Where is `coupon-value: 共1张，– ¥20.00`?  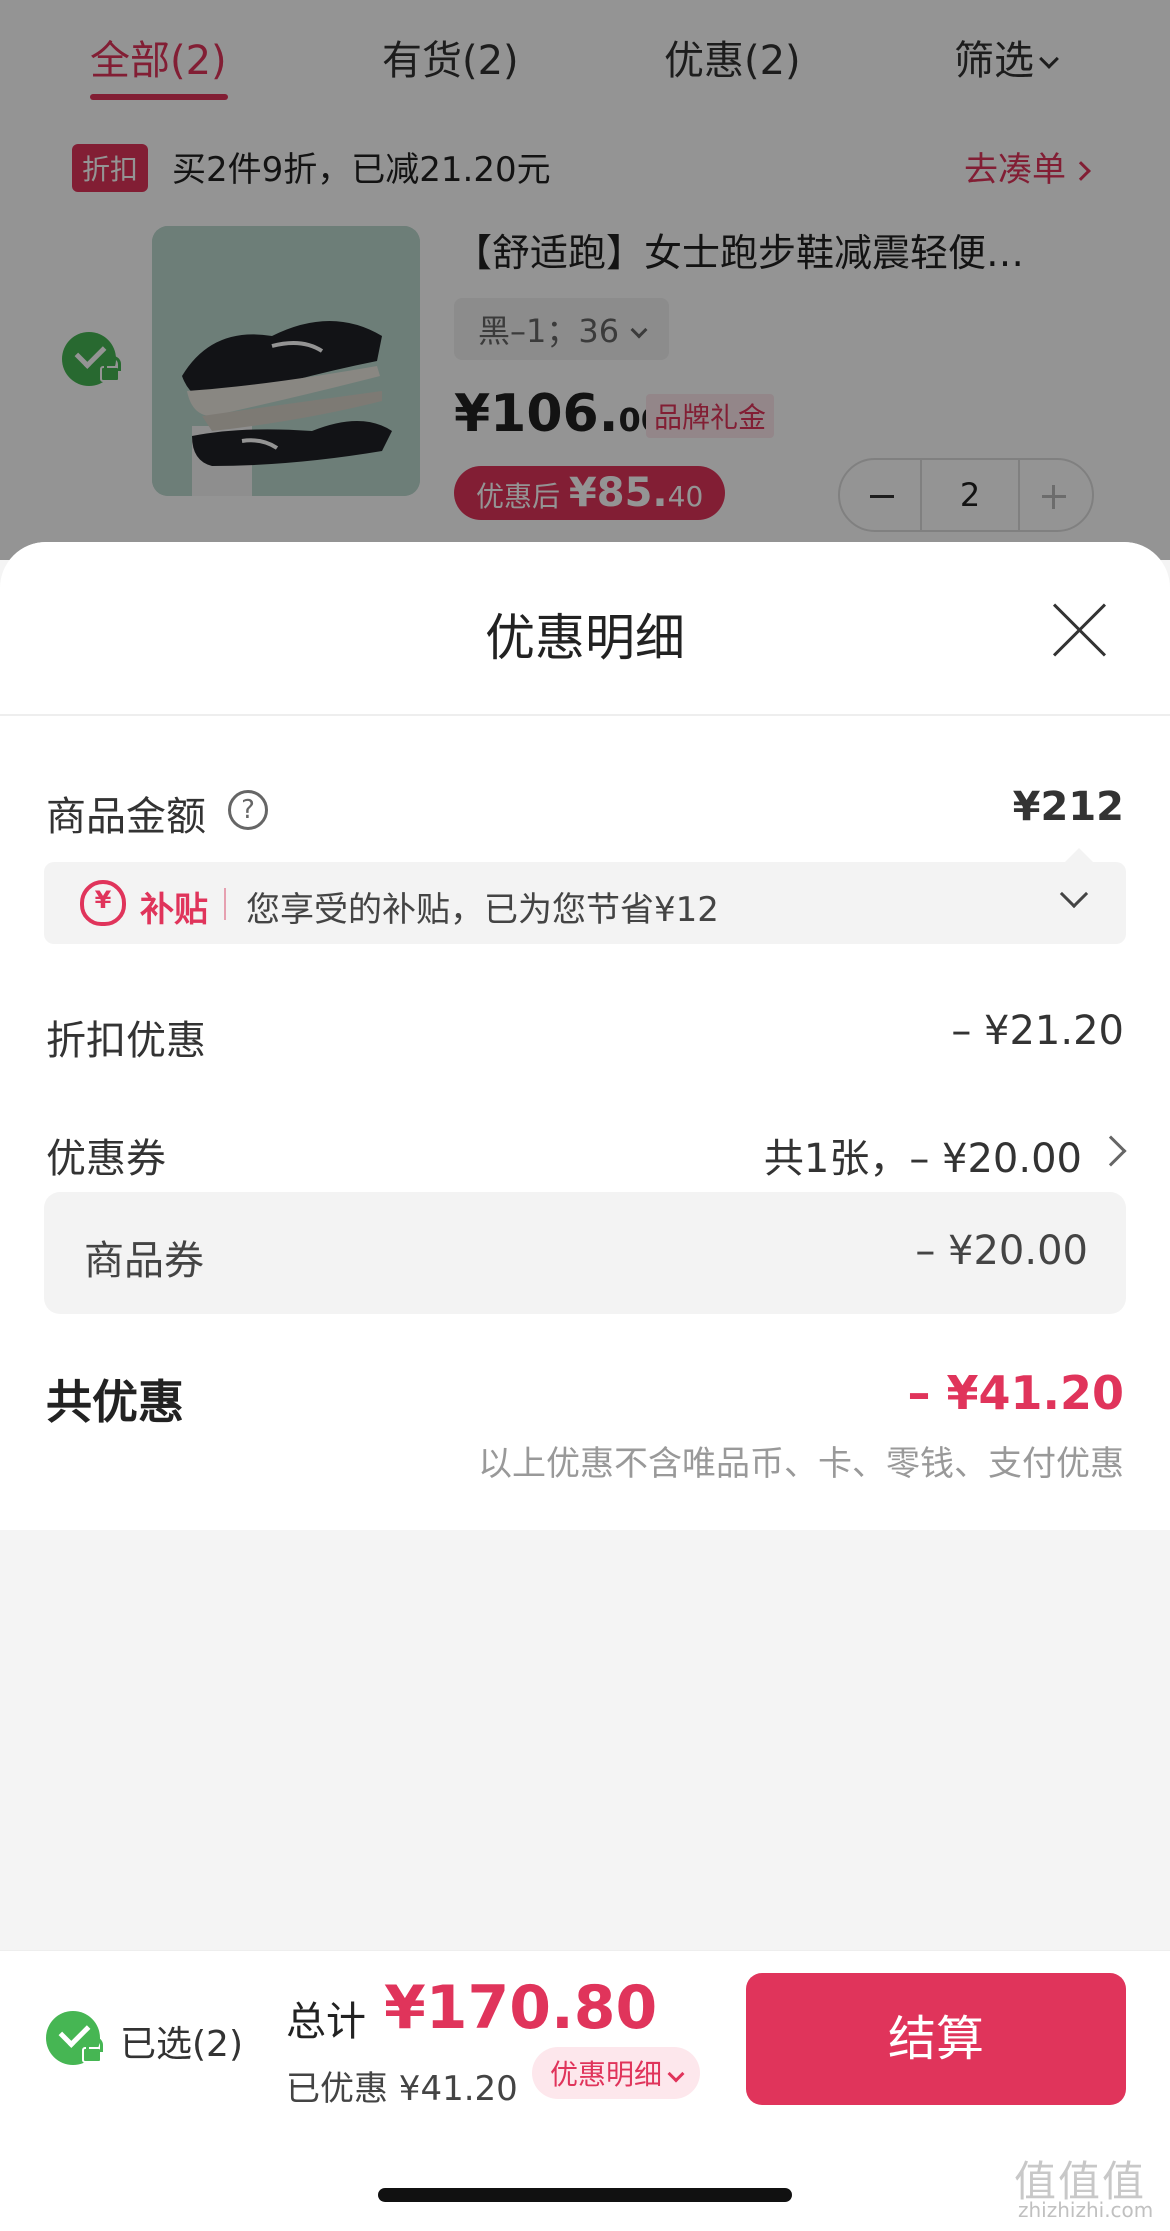 coupon-value: 共1张，– ¥20.00 is located at coordinates (923, 1155).